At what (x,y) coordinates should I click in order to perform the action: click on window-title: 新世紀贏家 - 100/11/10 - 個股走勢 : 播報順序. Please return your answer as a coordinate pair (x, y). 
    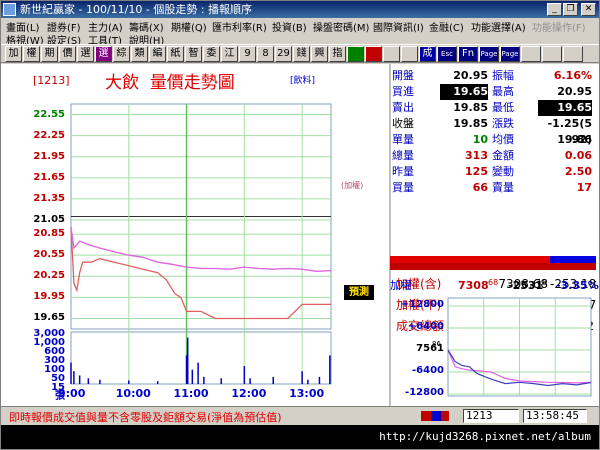
    Looking at the image, I should click on (136, 9).